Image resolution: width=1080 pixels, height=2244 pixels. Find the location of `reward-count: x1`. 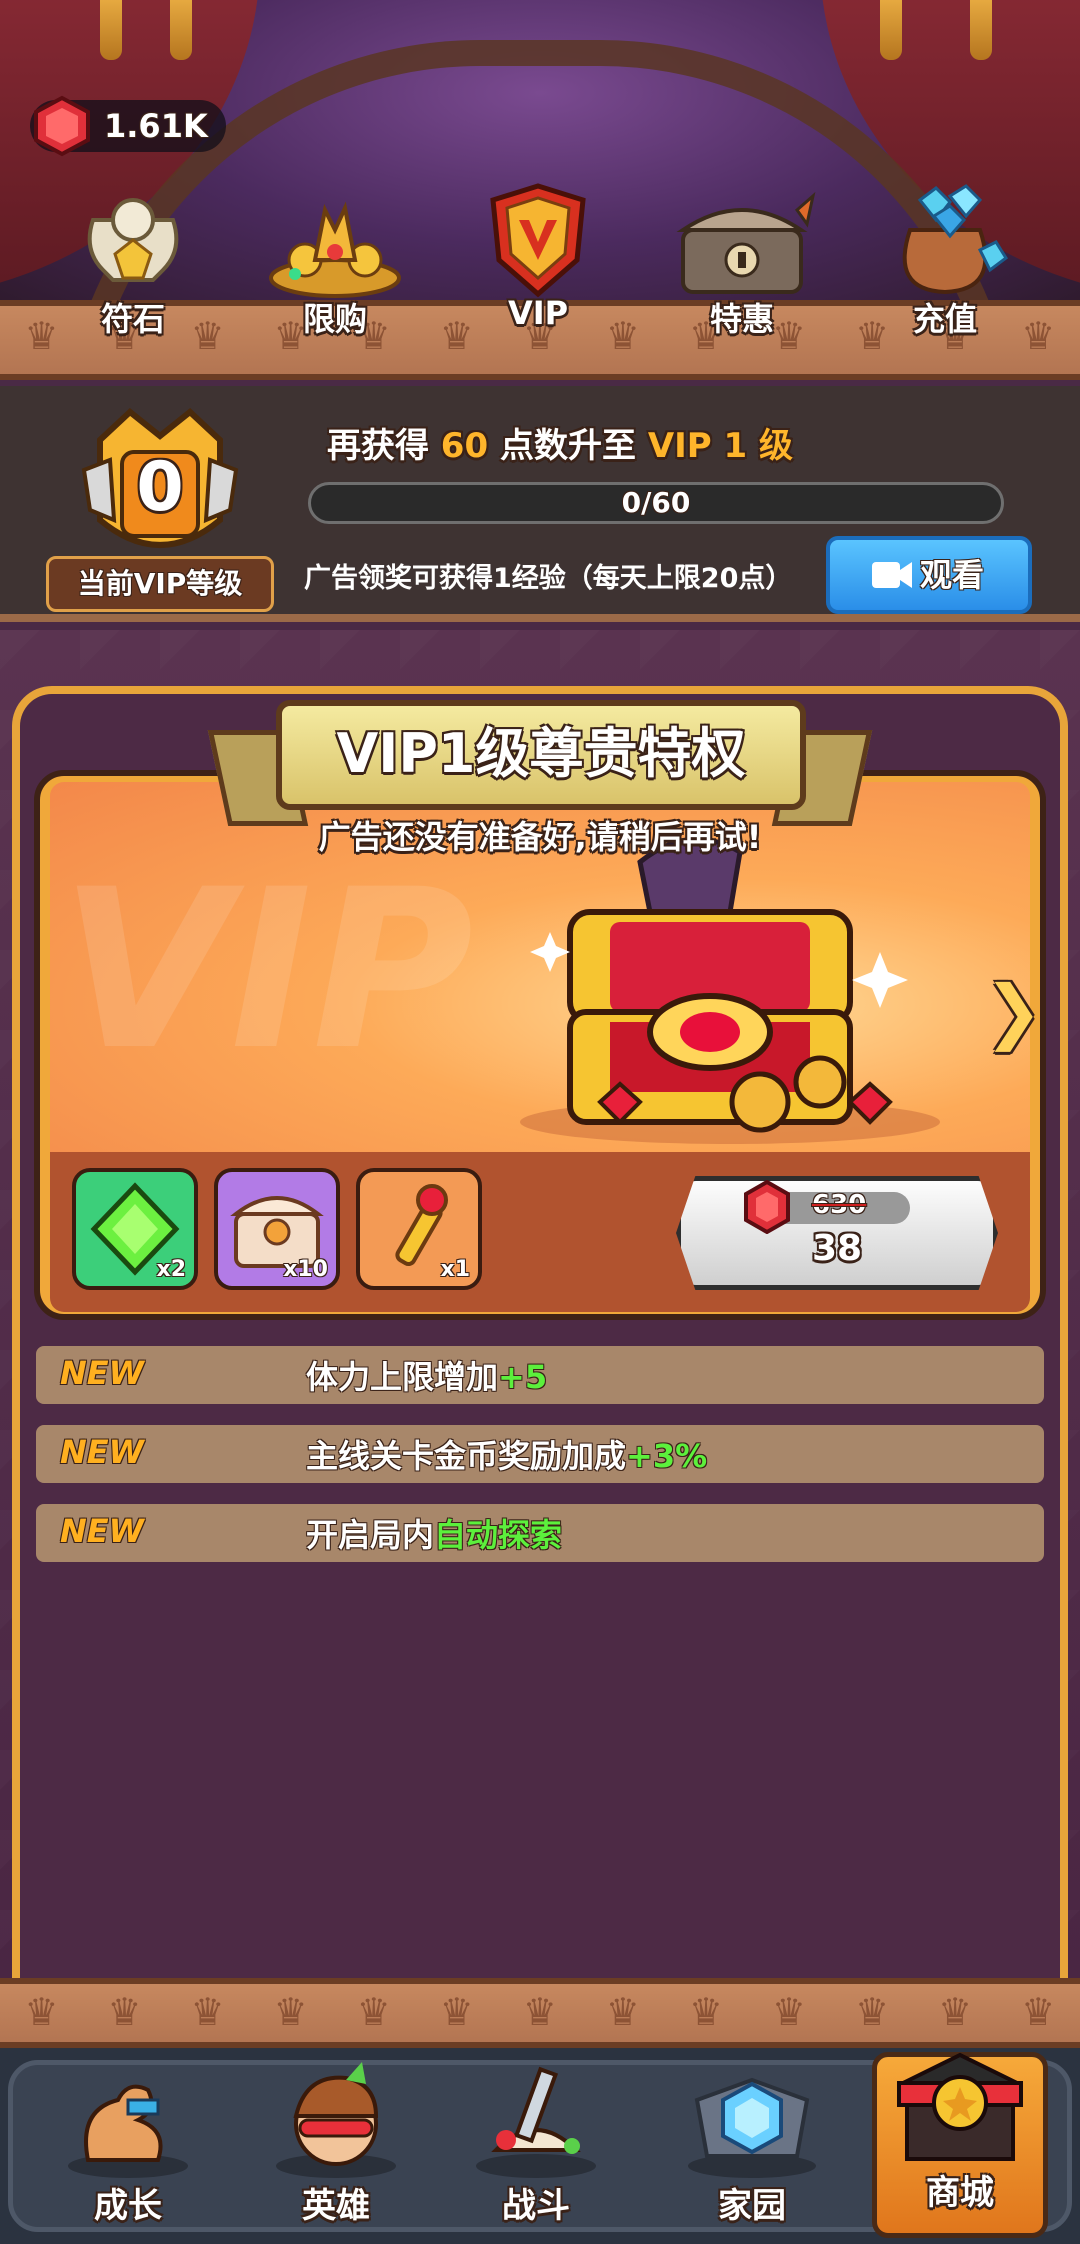

reward-count: x1 is located at coordinates (455, 1269).